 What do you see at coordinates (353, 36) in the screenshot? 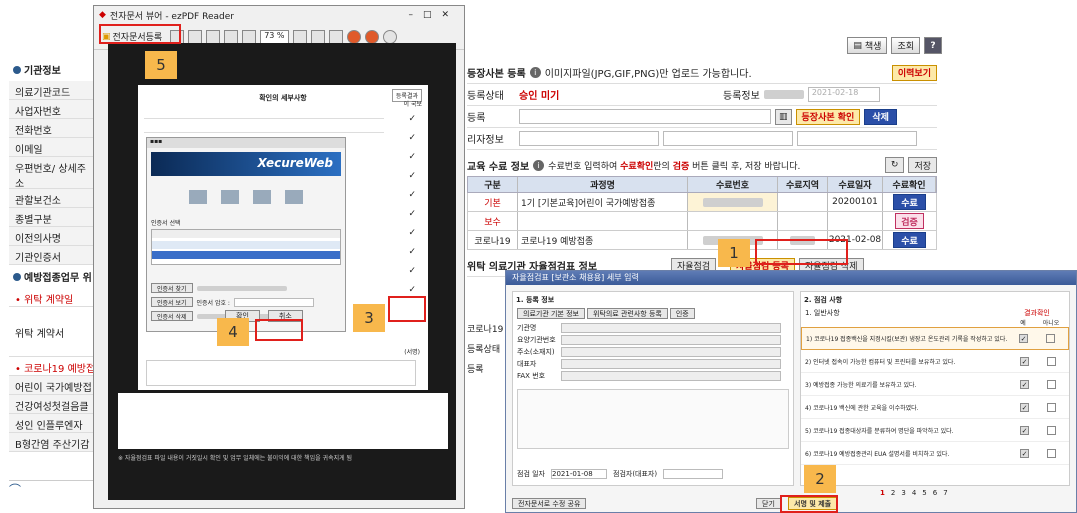
I see `prev-icon` at bounding box center [353, 36].